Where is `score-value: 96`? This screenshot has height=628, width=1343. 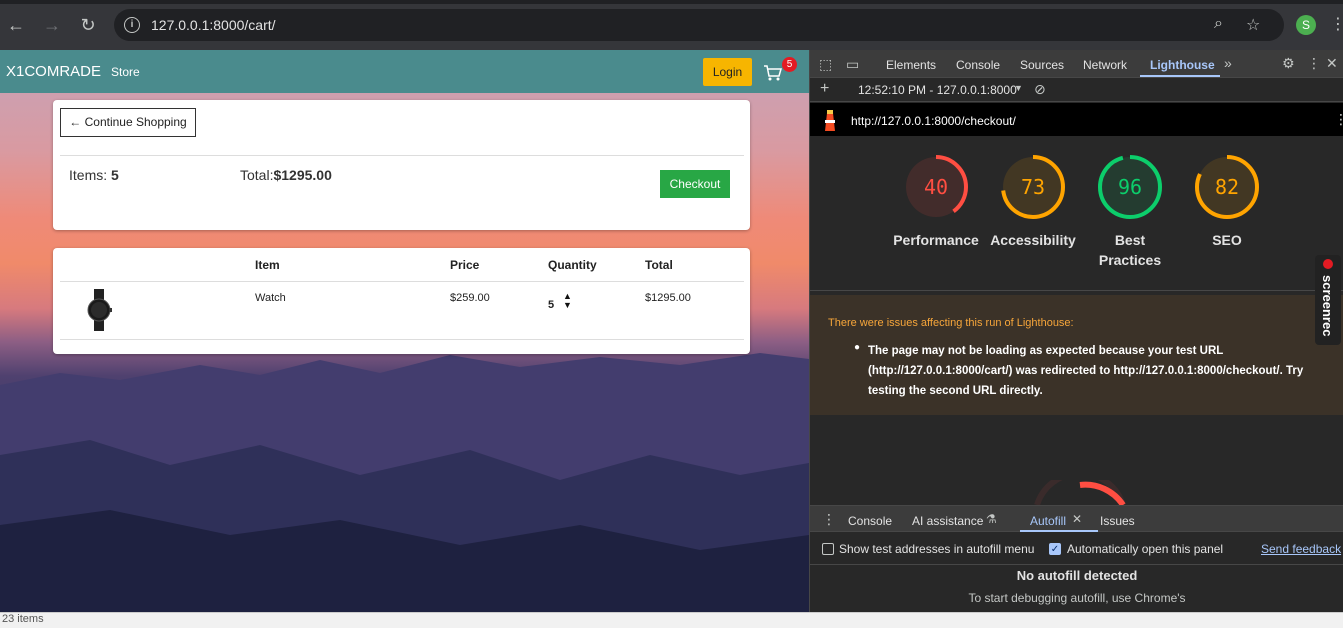
score-value: 96 is located at coordinates (1130, 187).